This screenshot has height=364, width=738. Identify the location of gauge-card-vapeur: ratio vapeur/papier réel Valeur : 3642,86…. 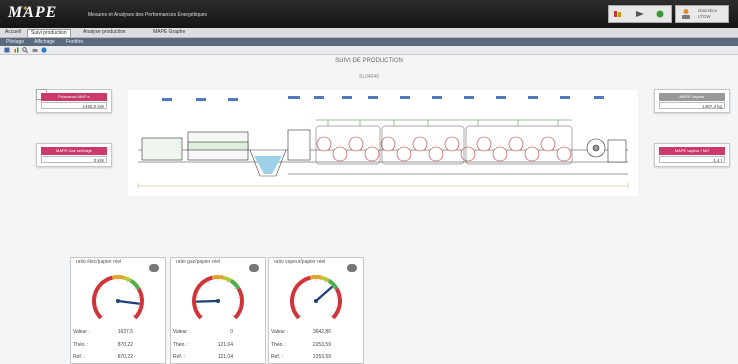
(316, 310).